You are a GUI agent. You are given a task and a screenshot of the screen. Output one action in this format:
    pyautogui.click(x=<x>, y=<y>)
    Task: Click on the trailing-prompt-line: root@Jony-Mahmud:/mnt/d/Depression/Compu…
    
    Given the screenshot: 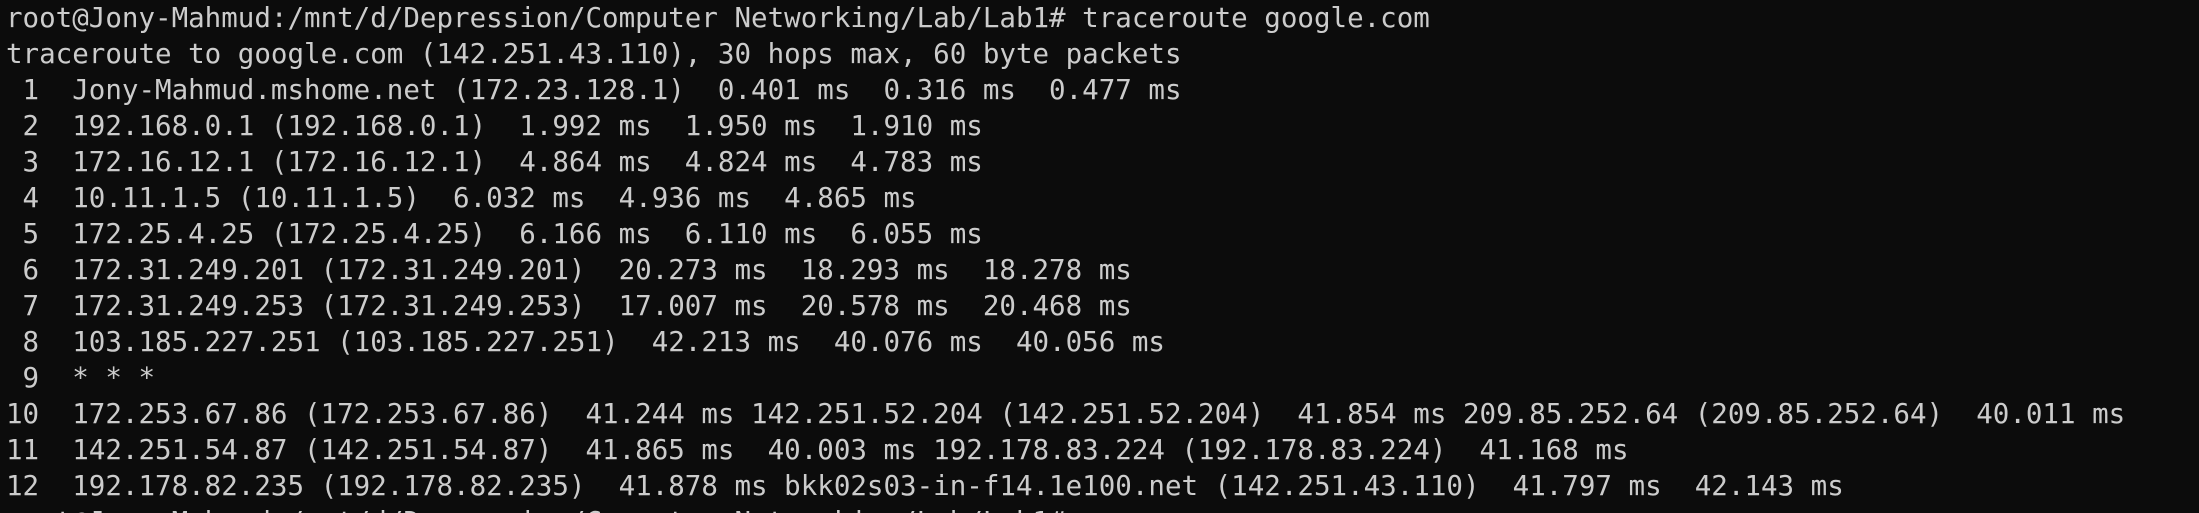 What is the action you would take?
    pyautogui.click(x=1102, y=508)
    